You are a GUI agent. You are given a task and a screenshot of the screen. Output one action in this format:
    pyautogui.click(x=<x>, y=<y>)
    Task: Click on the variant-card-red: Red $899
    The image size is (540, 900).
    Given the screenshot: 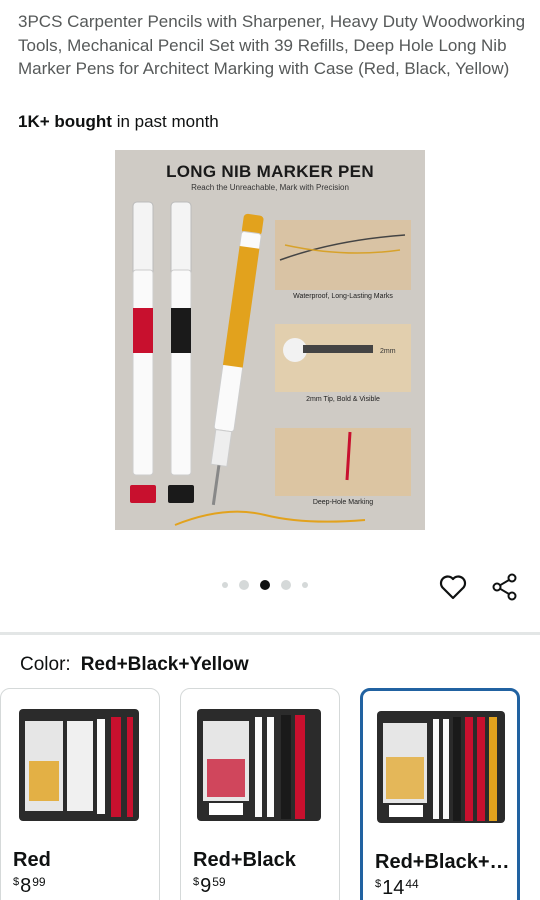 What is the action you would take?
    pyautogui.click(x=80, y=794)
    